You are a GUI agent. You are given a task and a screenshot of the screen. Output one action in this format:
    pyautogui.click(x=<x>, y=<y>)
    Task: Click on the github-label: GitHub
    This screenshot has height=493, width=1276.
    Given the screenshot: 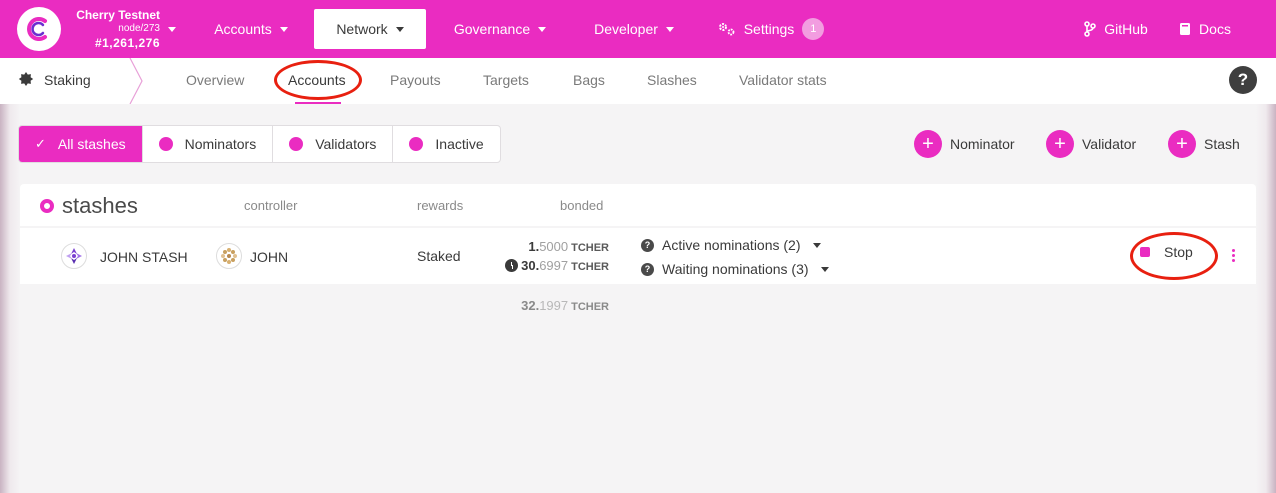 What is the action you would take?
    pyautogui.click(x=1126, y=29)
    